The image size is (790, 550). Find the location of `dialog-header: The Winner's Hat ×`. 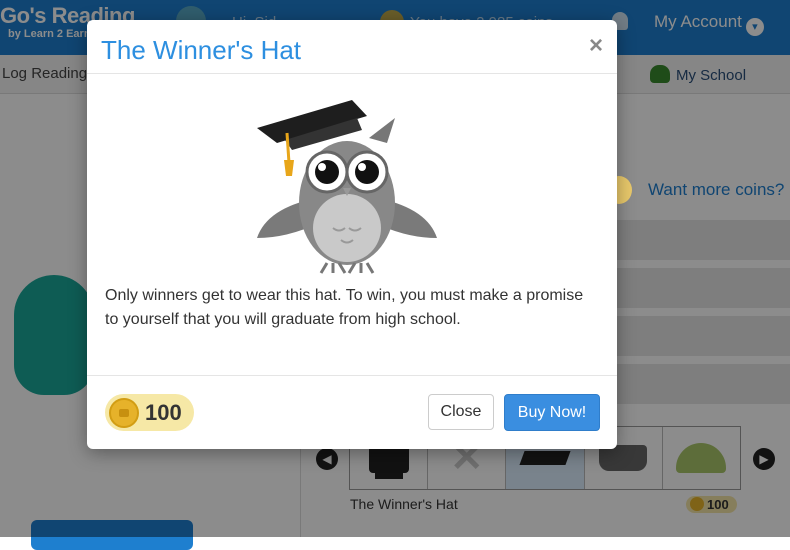

dialog-header: The Winner's Hat × is located at coordinates (352, 47).